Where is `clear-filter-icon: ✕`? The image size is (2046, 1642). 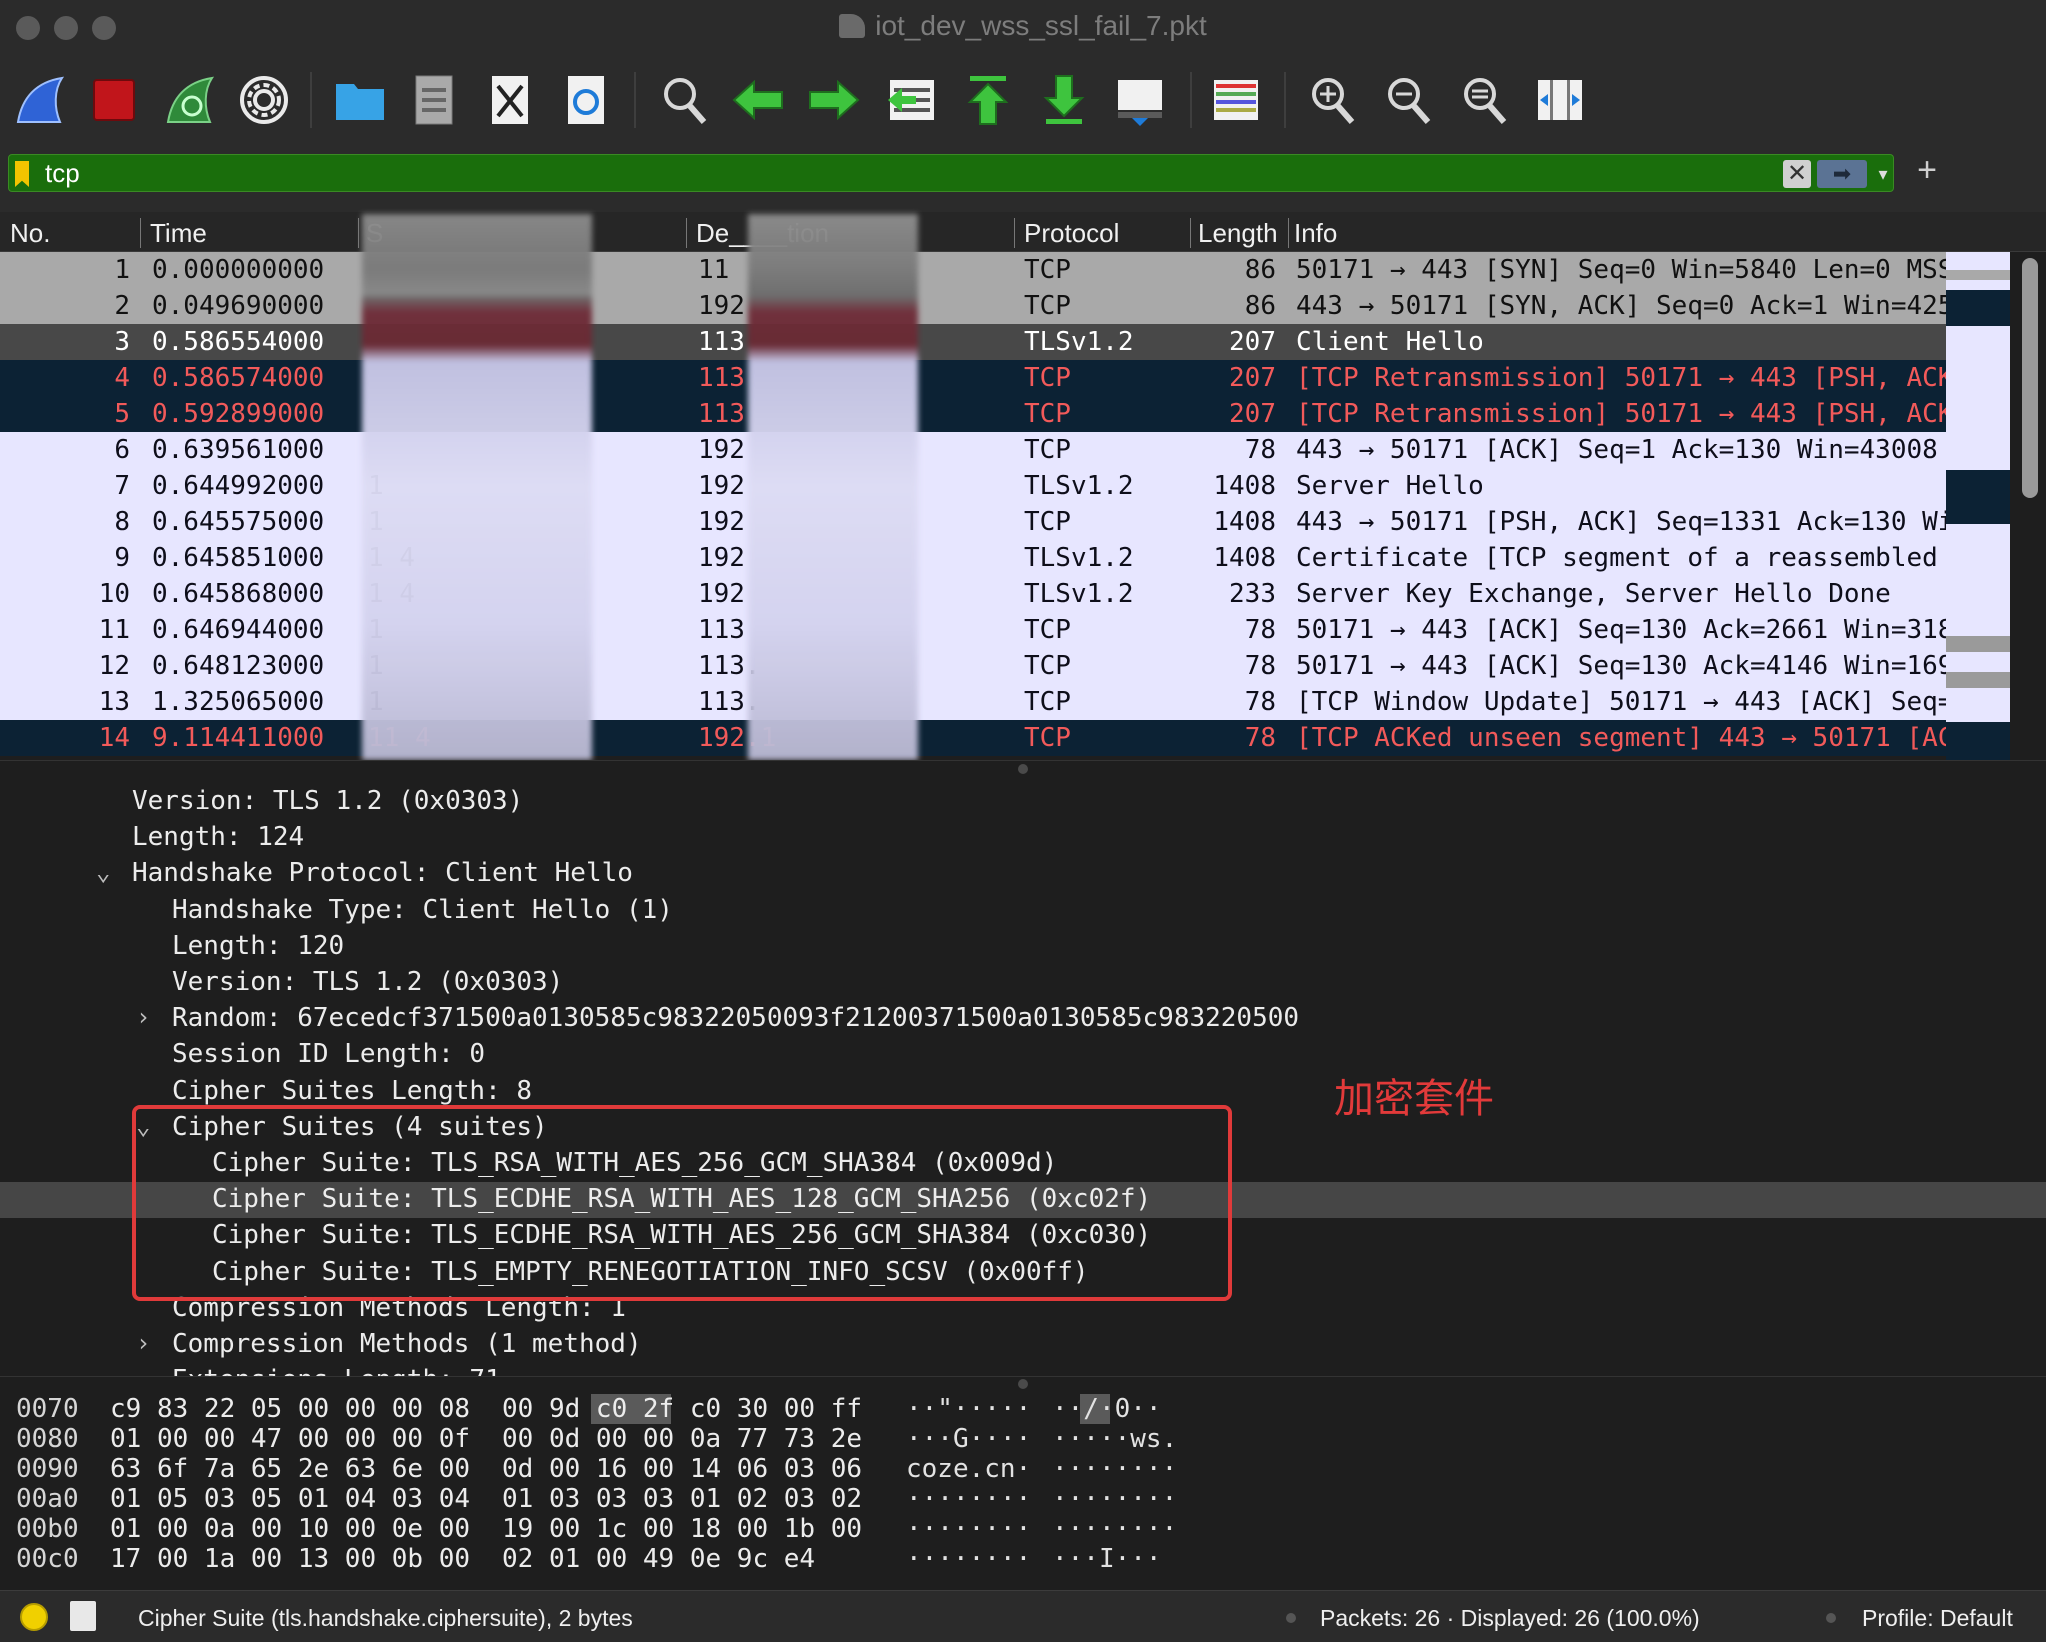 clear-filter-icon: ✕ is located at coordinates (1797, 174).